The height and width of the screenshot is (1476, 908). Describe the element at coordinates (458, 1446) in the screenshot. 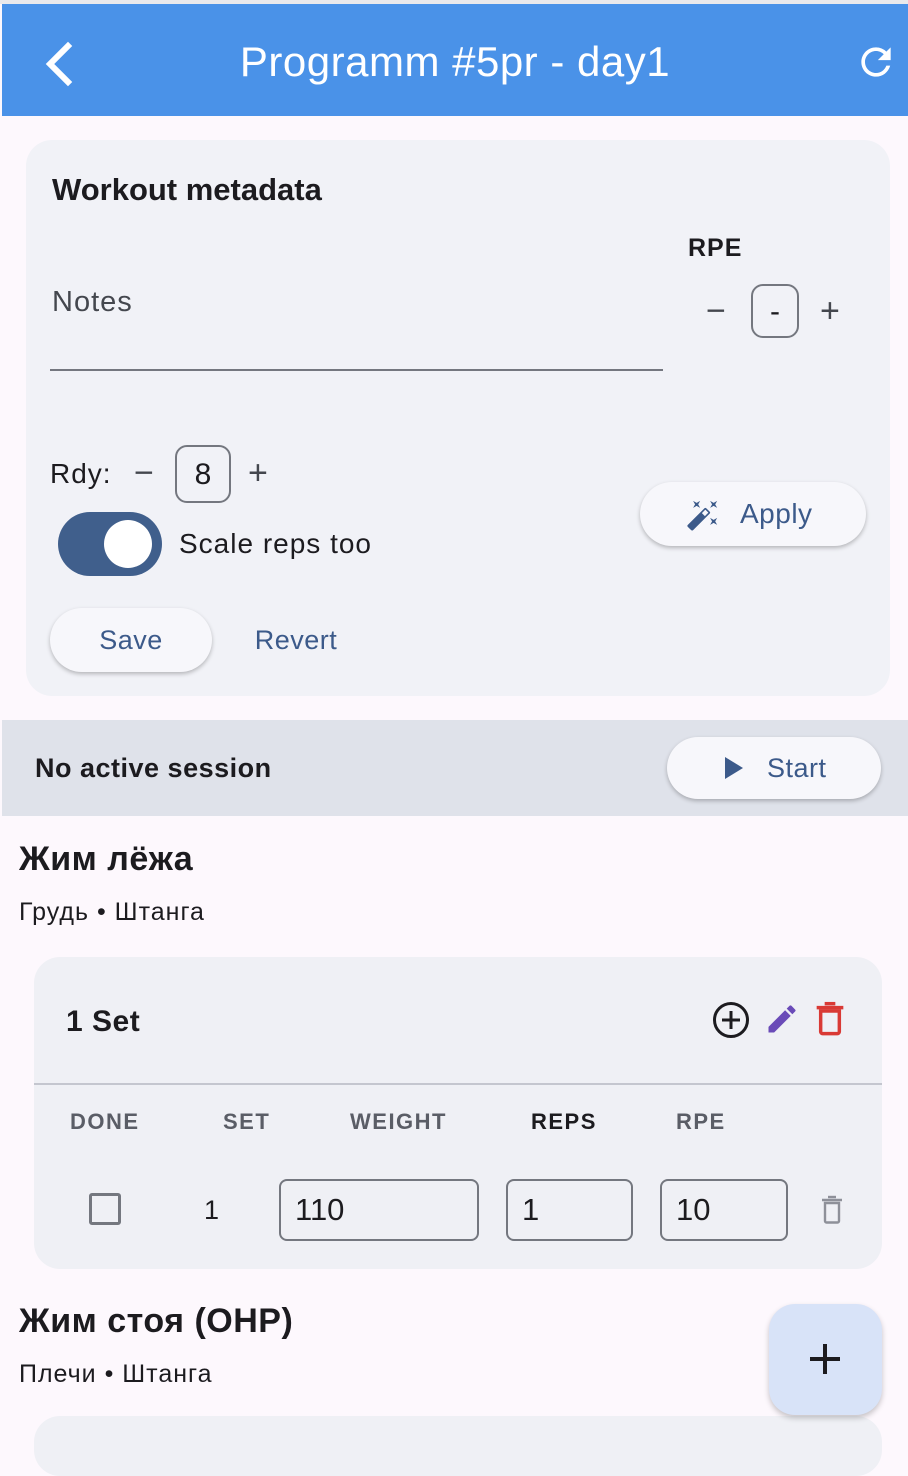

I see `set-card` at that location.